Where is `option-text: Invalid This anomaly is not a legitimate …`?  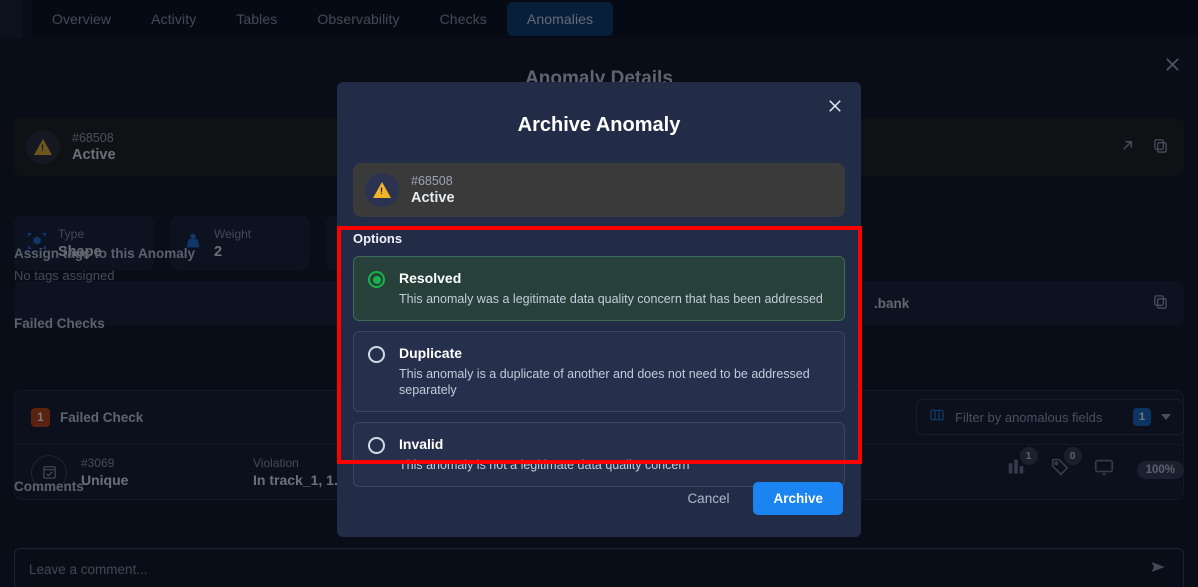 option-text: Invalid This anomaly is not a legitimate … is located at coordinates (544, 454).